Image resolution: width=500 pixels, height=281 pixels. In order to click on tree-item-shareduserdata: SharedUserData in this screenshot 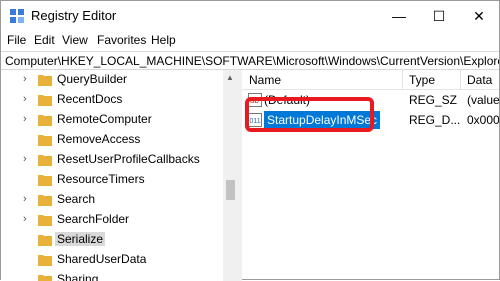, I will do `click(119, 260)`.